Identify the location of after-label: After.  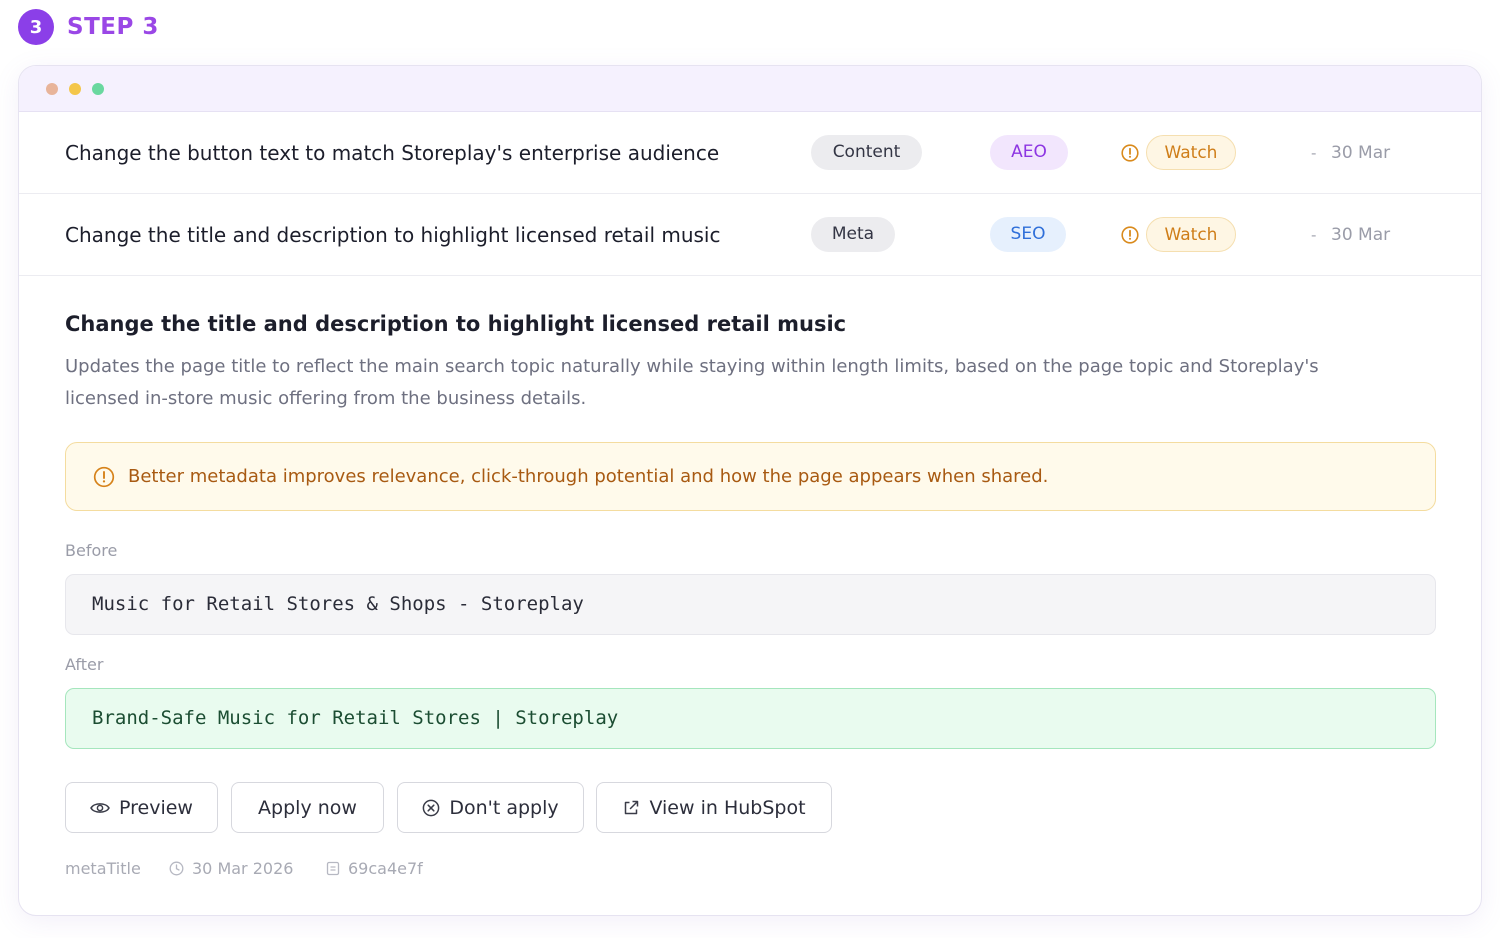
(84, 664).